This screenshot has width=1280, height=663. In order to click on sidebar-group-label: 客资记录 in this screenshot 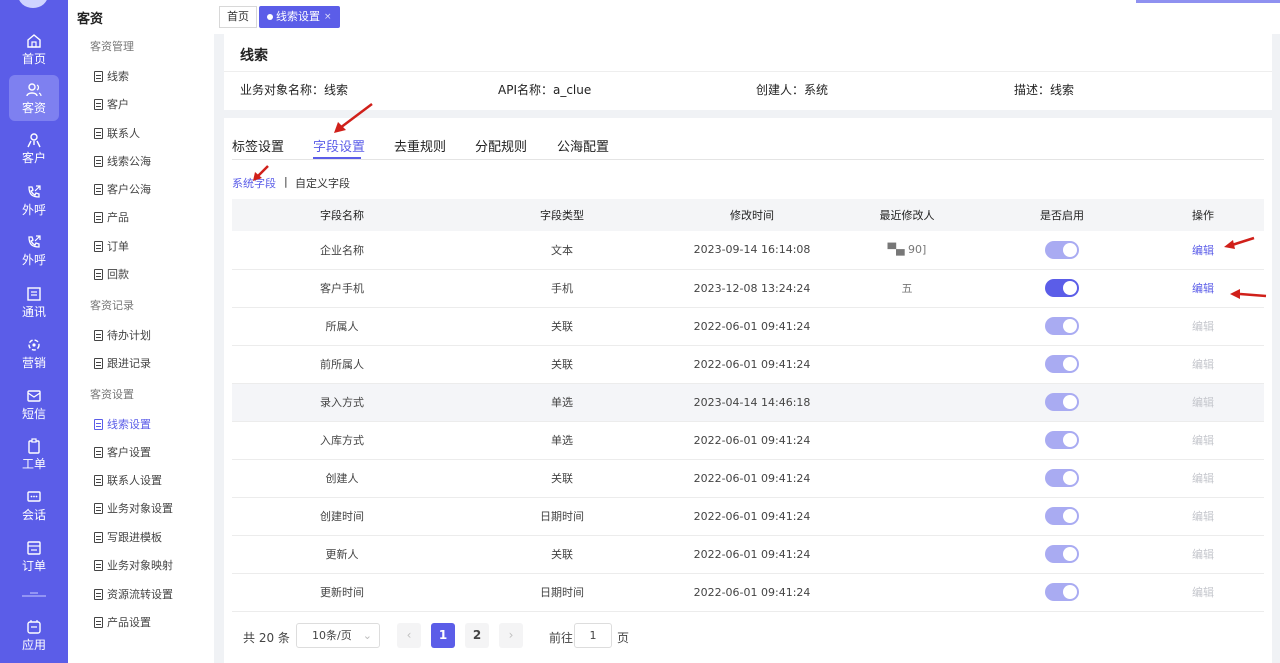, I will do `click(112, 305)`.